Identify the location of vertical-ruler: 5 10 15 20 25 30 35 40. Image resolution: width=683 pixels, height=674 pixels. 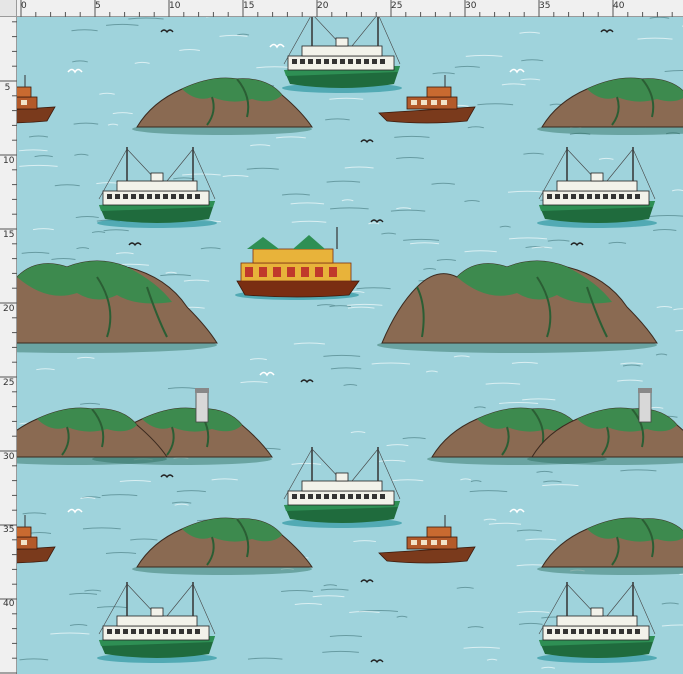
(8, 345).